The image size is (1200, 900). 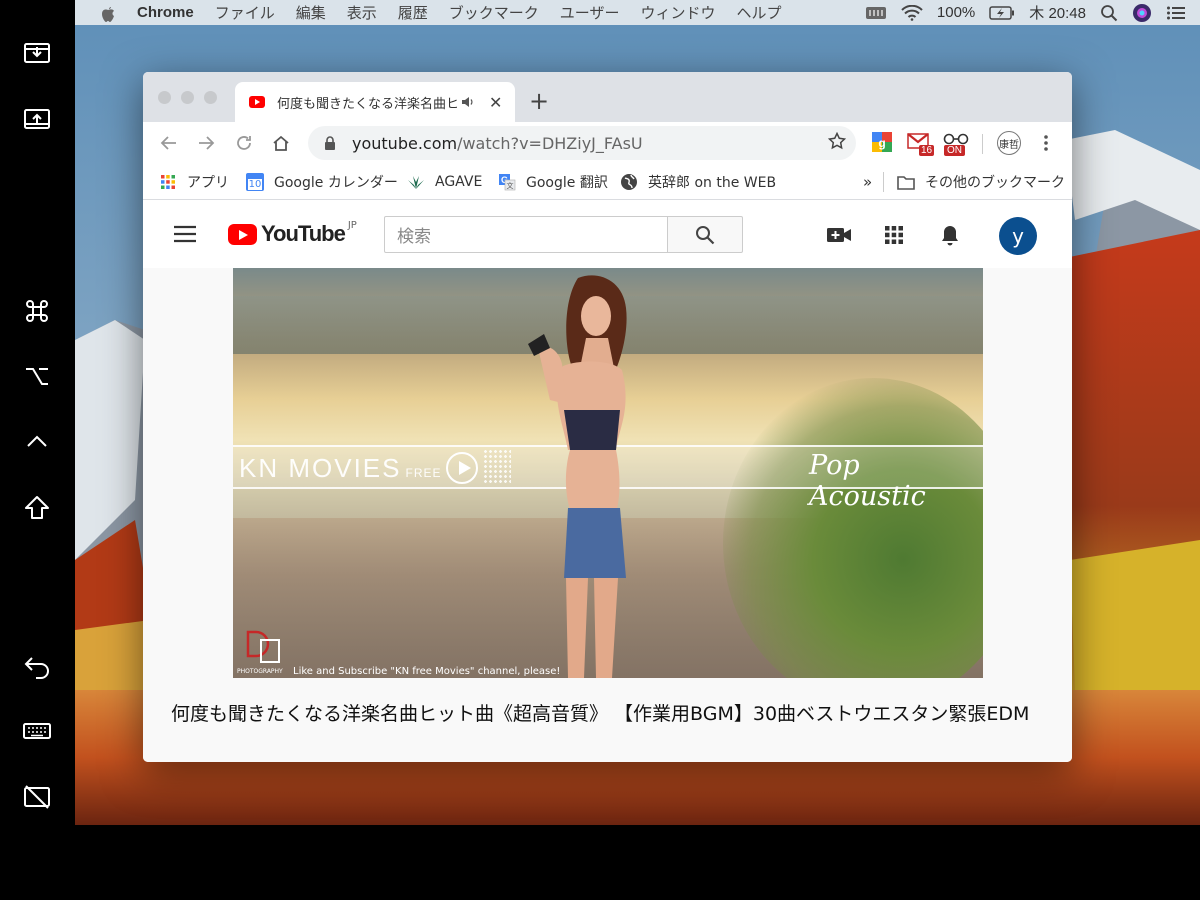 What do you see at coordinates (922, 147) in the screenshot?
I see `gmail-checker-icon: 16` at bounding box center [922, 147].